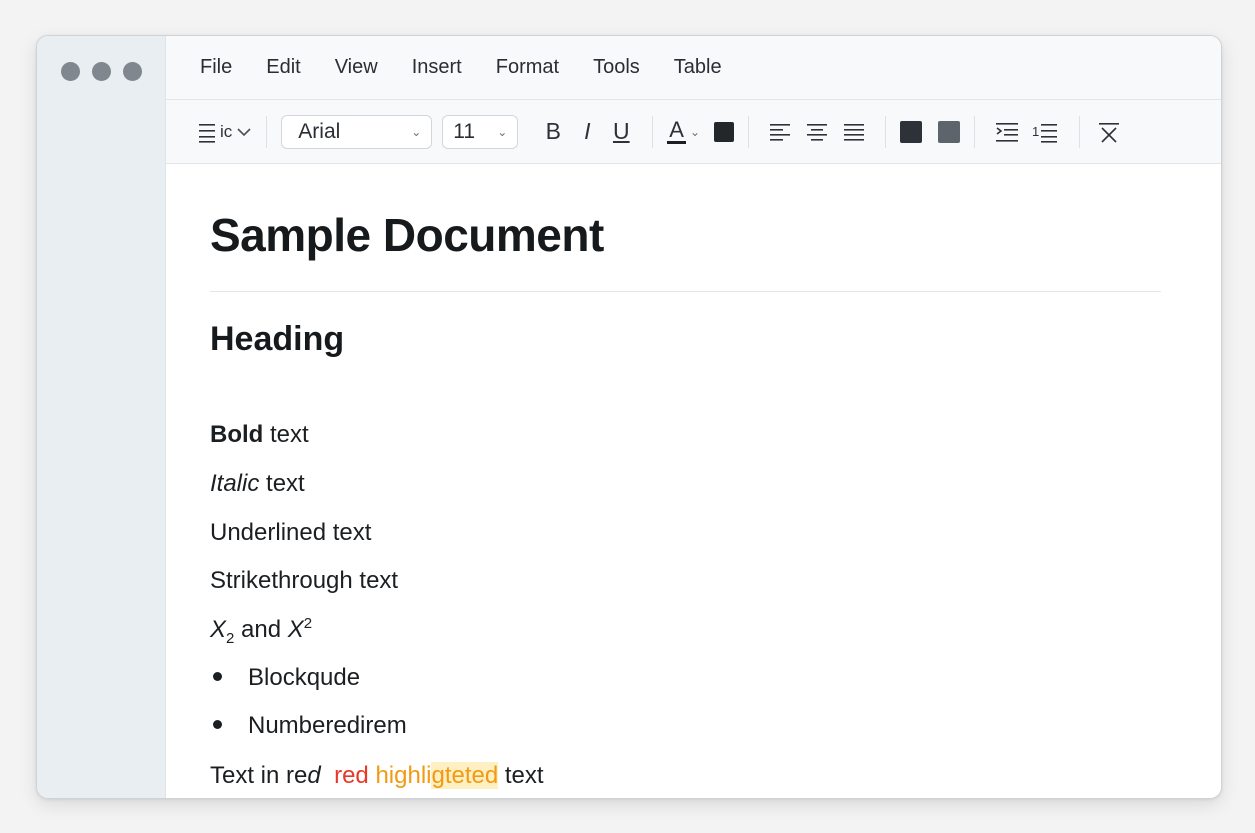 The image size is (1255, 833). I want to click on underline-button: U, so click(621, 132).